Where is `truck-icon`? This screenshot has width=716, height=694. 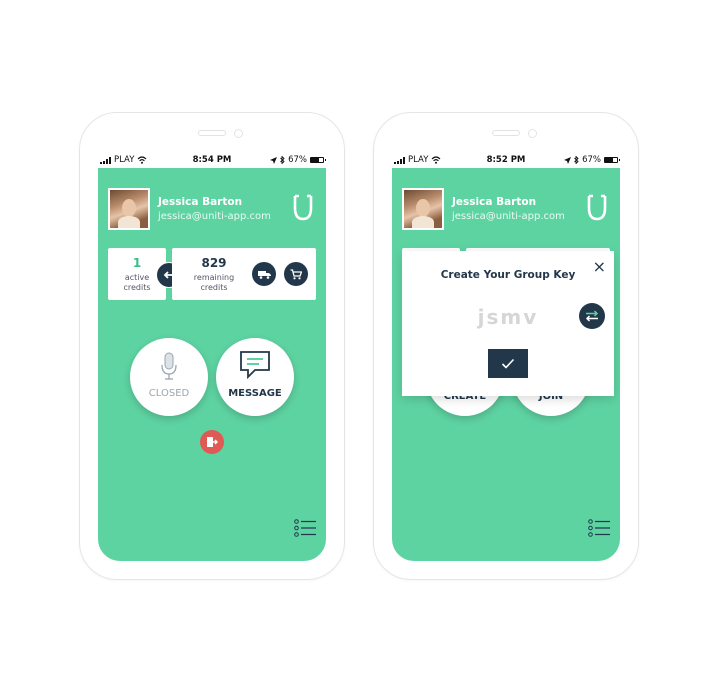 truck-icon is located at coordinates (264, 274).